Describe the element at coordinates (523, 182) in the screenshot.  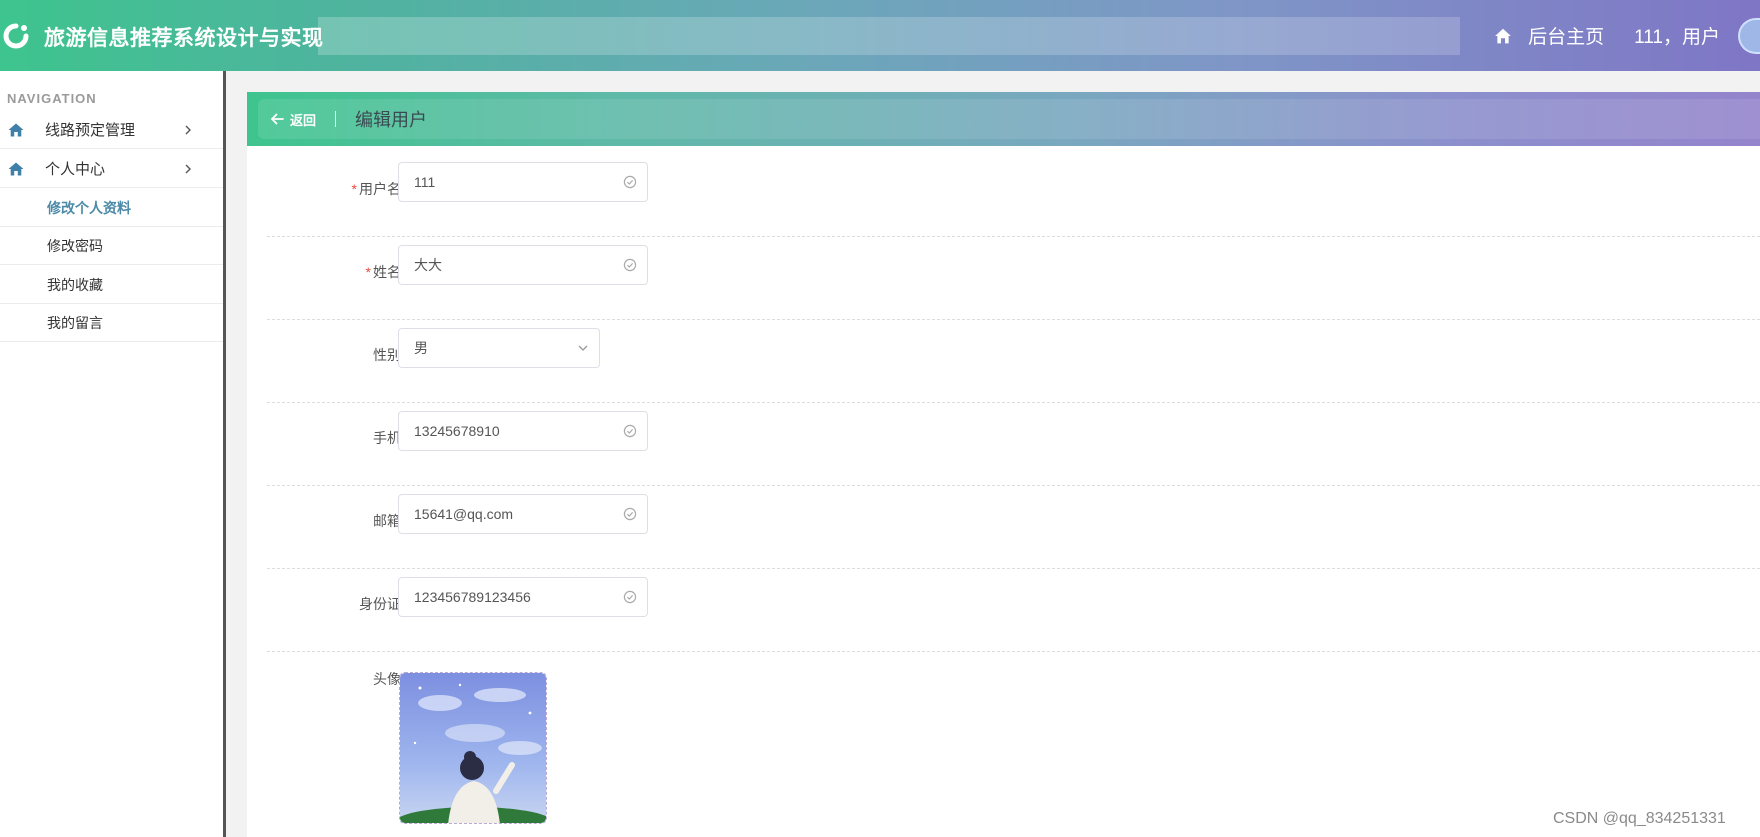
I see `username-field: 111` at that location.